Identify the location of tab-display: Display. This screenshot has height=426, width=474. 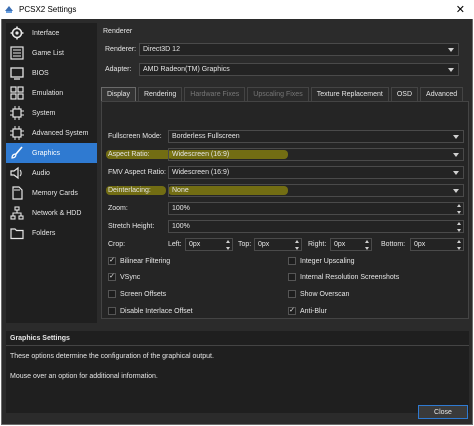
(118, 94).